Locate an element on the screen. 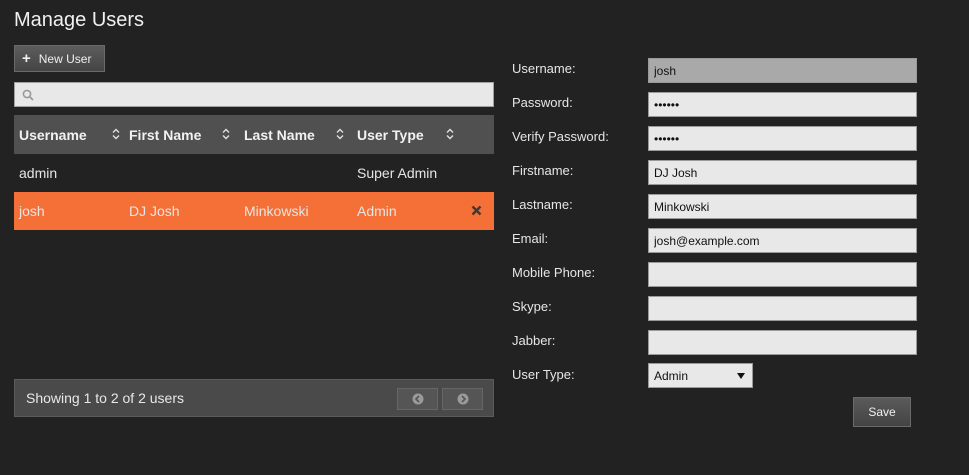 The height and width of the screenshot is (475, 969). dropdown-arrow-icon is located at coordinates (741, 376).